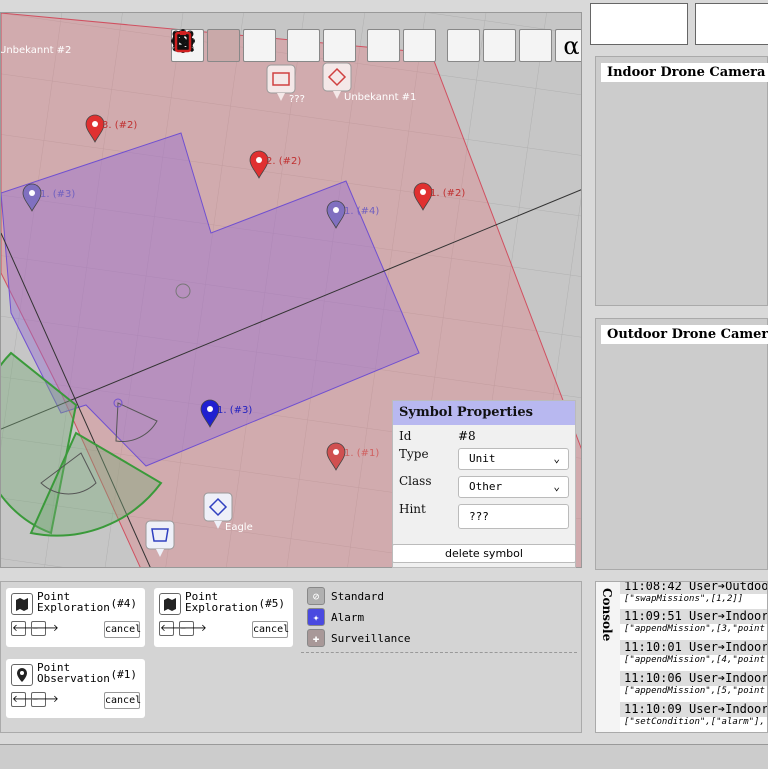  Describe the element at coordinates (73, 673) in the screenshot. I see `mission-name: Point Observation` at that location.